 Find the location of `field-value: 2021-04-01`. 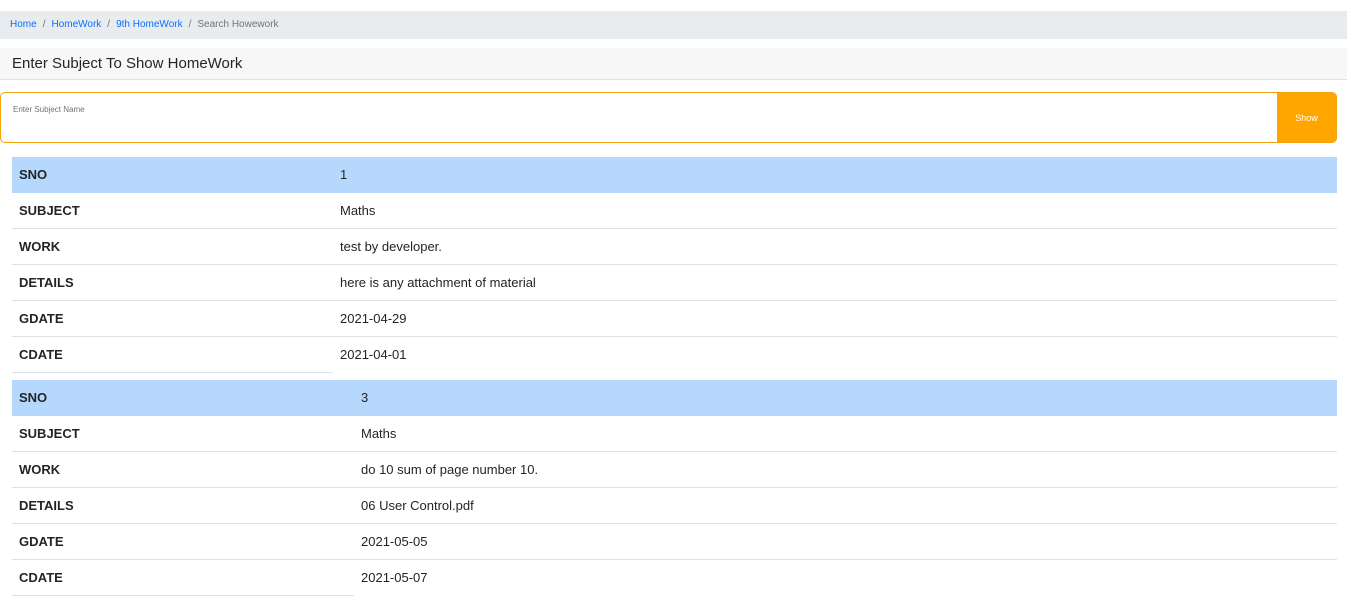

field-value: 2021-04-01 is located at coordinates (373, 354).